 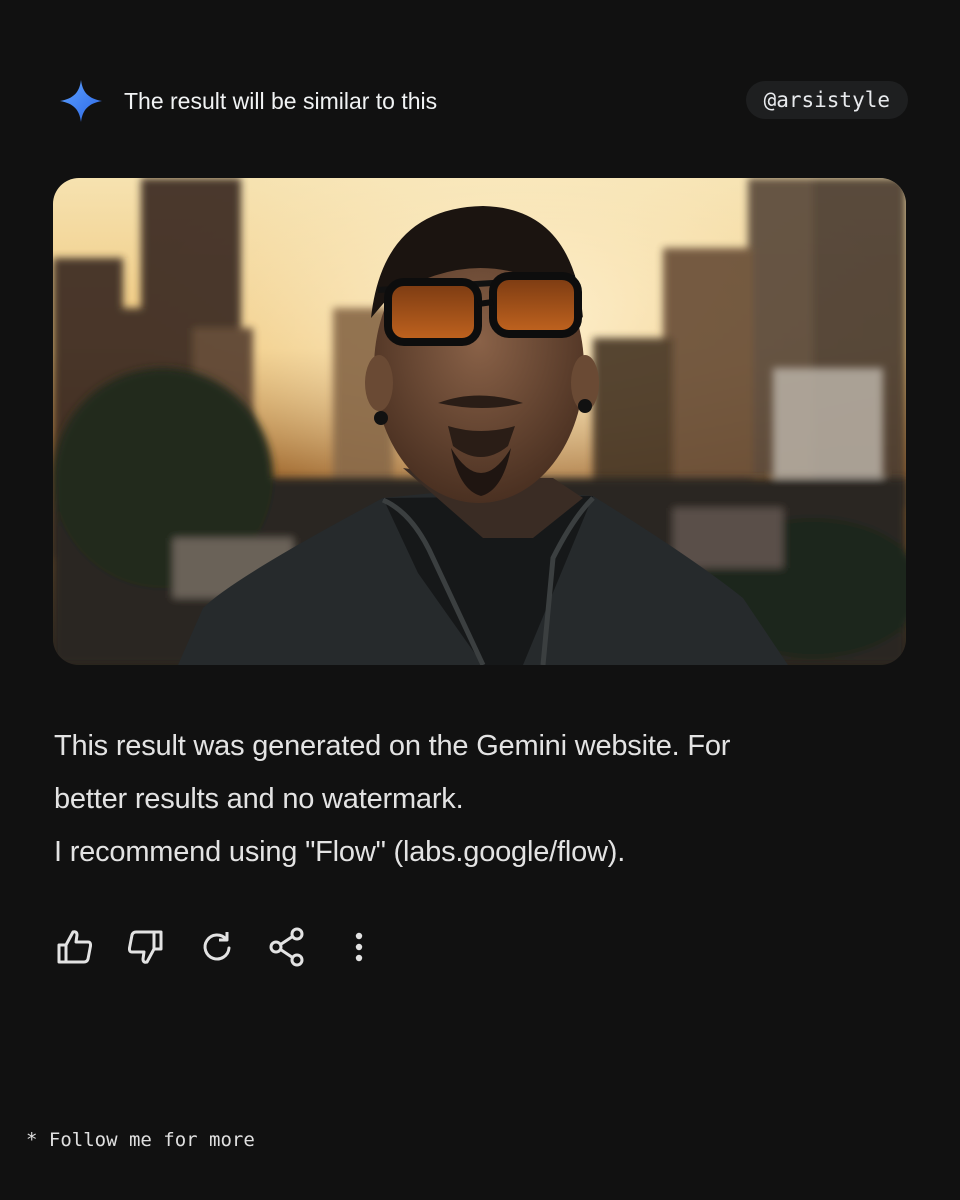 I want to click on thumbs-up-icon, so click(x=75, y=947).